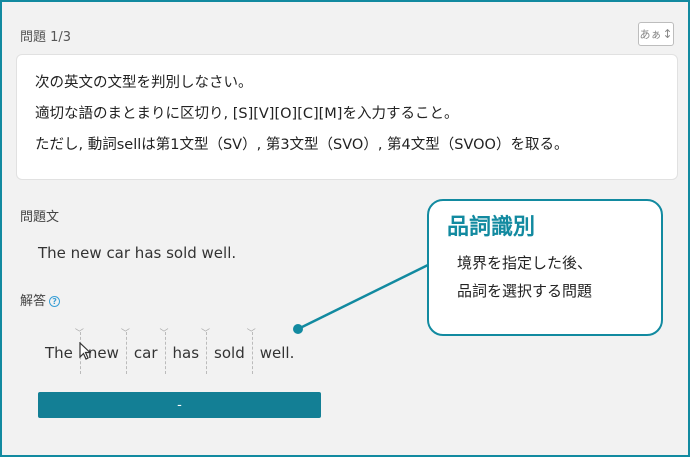  What do you see at coordinates (545, 277) in the screenshot?
I see `callout-body: 境界を指定した後、 品詞を選択する問題` at bounding box center [545, 277].